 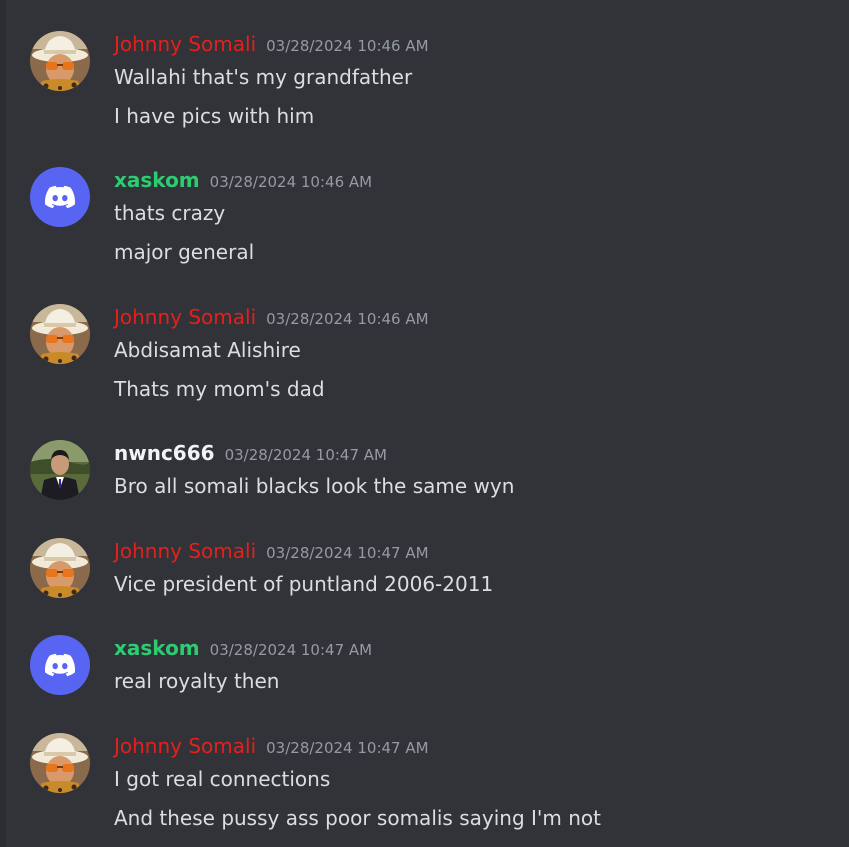 What do you see at coordinates (164, 453) in the screenshot?
I see `username: nwnc666` at bounding box center [164, 453].